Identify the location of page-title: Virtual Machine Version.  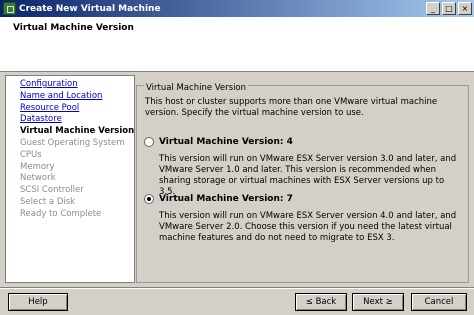
(73, 28).